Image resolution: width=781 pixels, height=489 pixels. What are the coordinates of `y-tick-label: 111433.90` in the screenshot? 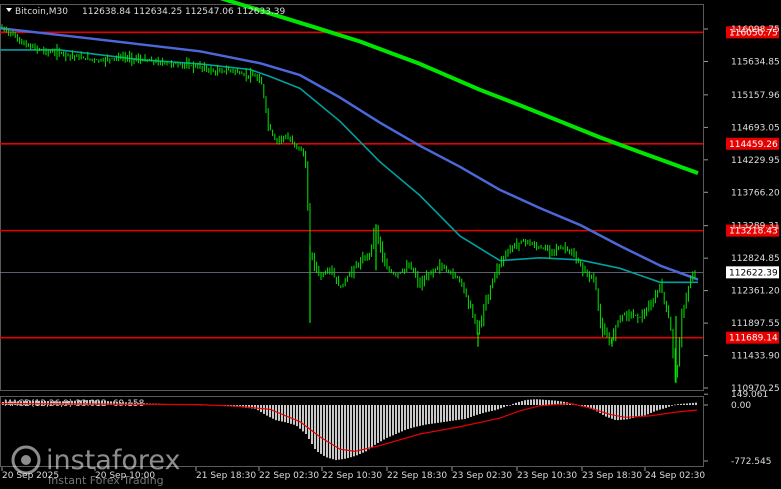 It's located at (755, 357).